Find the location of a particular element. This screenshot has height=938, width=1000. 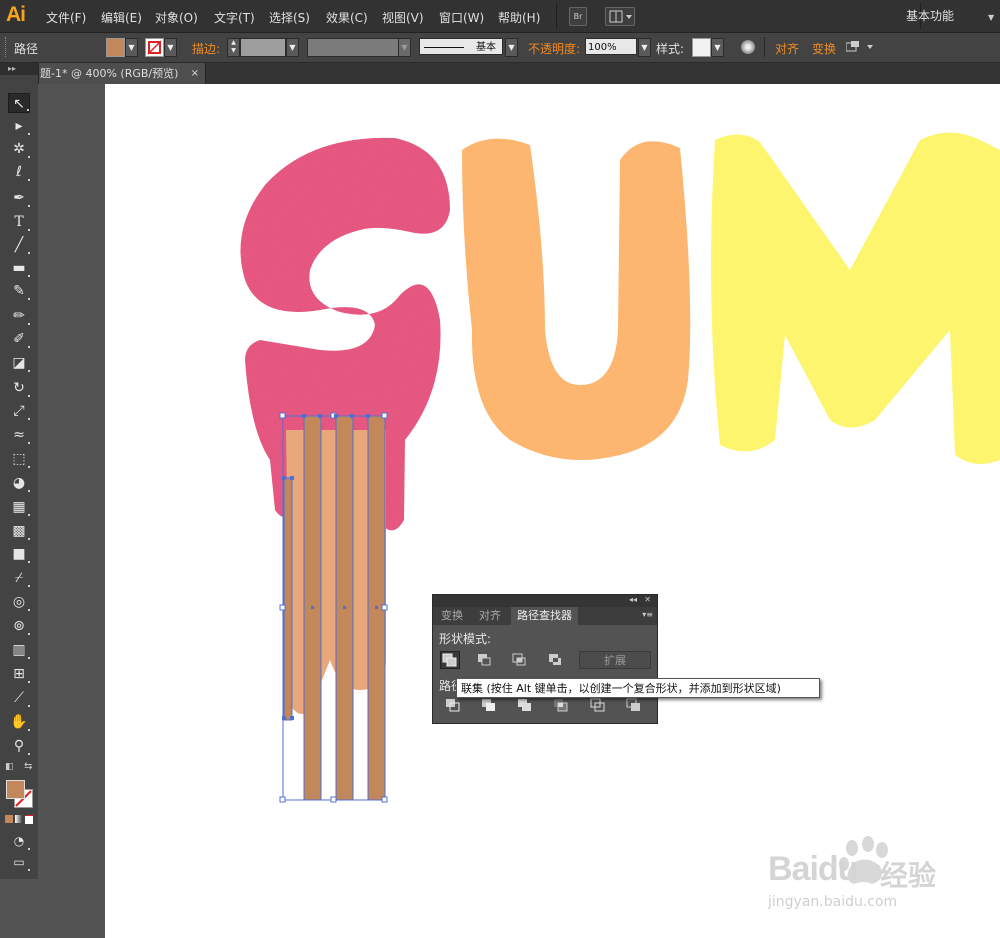

bridge-button: Br is located at coordinates (578, 16).